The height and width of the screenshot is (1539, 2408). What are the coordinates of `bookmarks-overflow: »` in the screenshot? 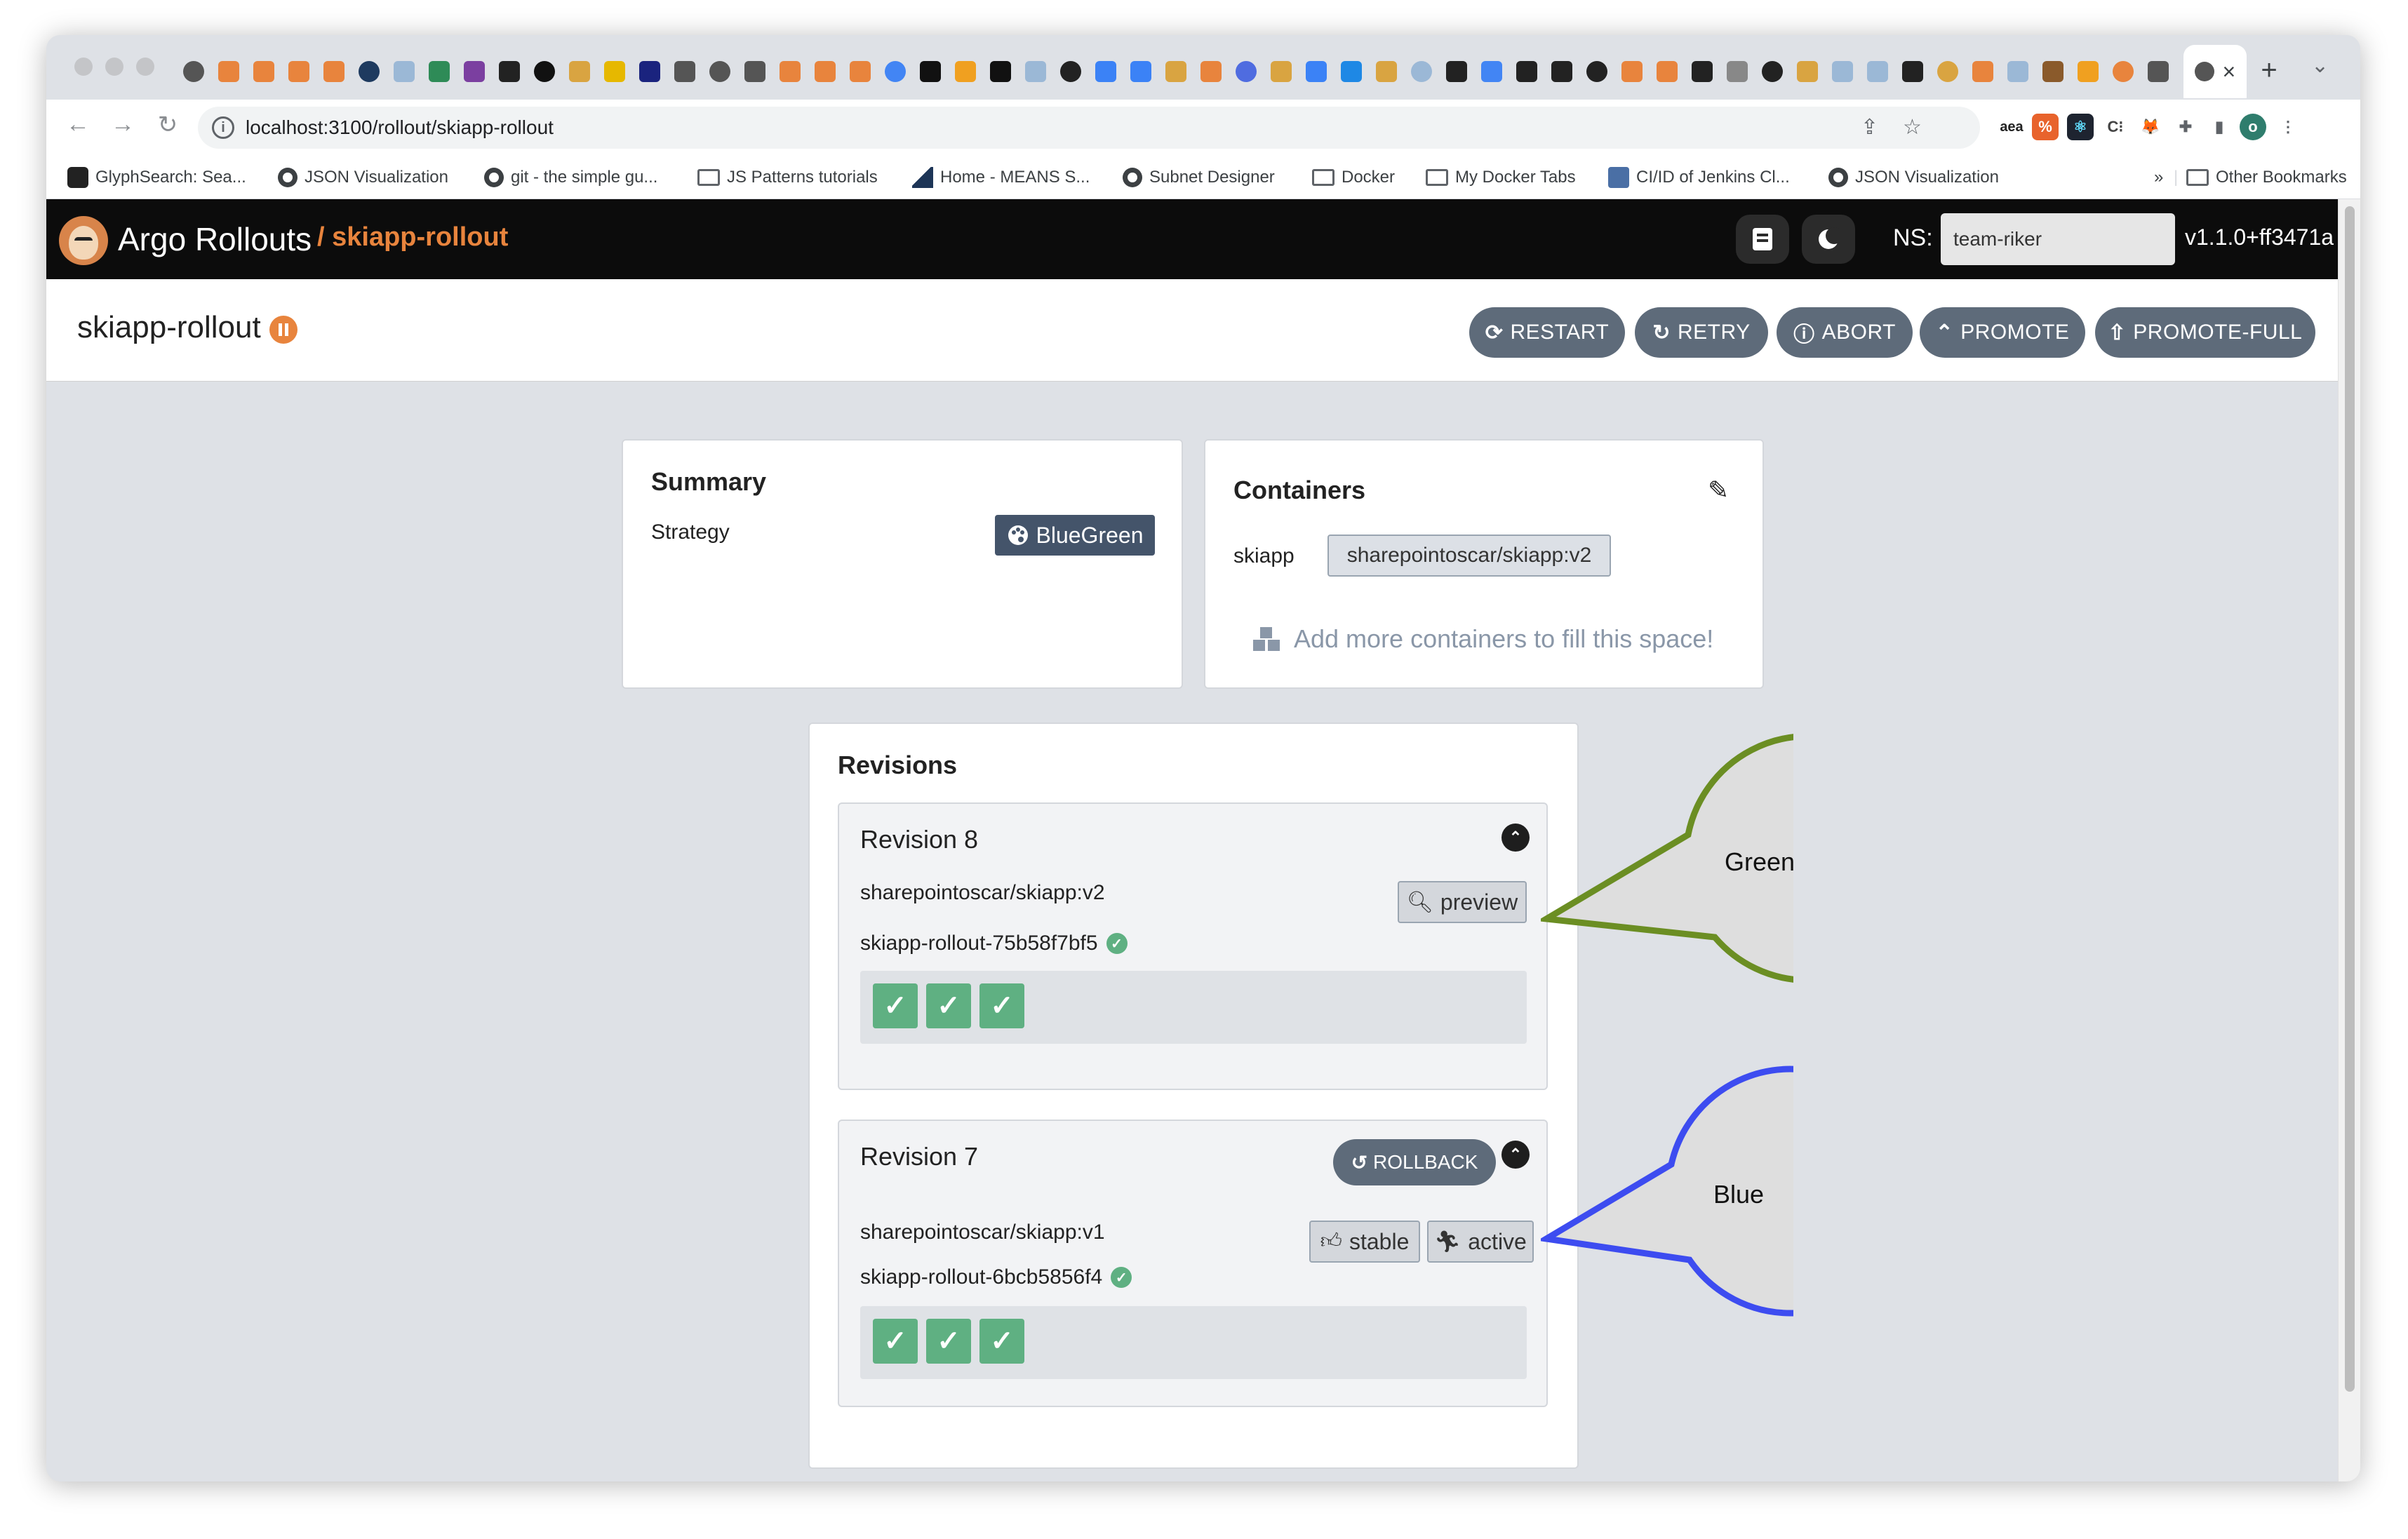 It's located at (2158, 177).